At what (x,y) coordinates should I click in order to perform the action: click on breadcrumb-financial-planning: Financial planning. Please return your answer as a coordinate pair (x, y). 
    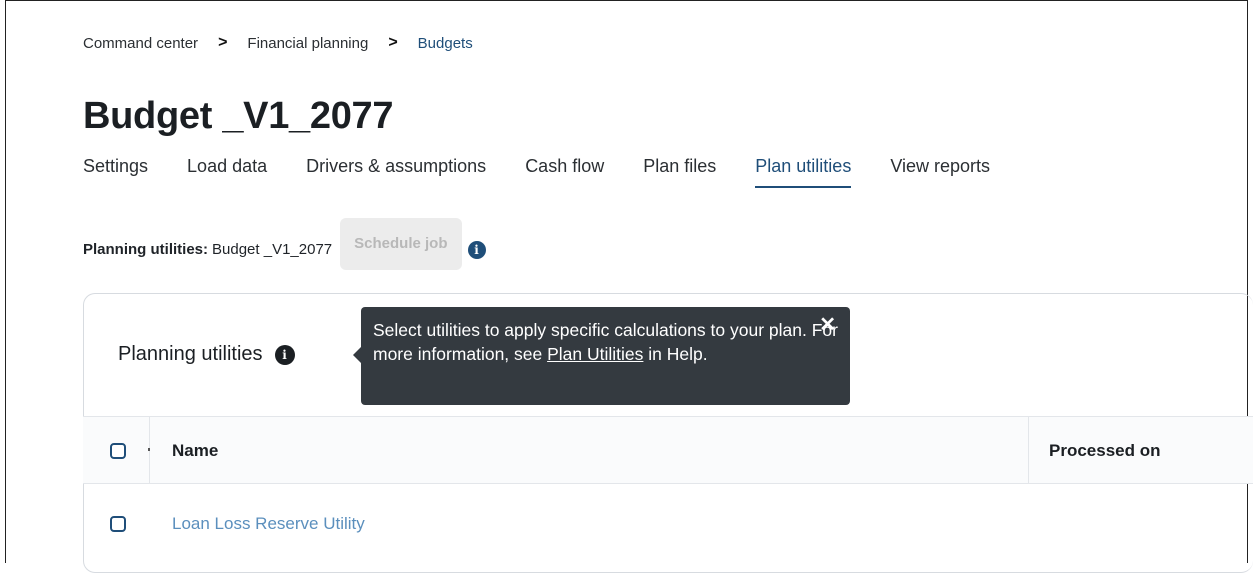
    Looking at the image, I should click on (307, 43).